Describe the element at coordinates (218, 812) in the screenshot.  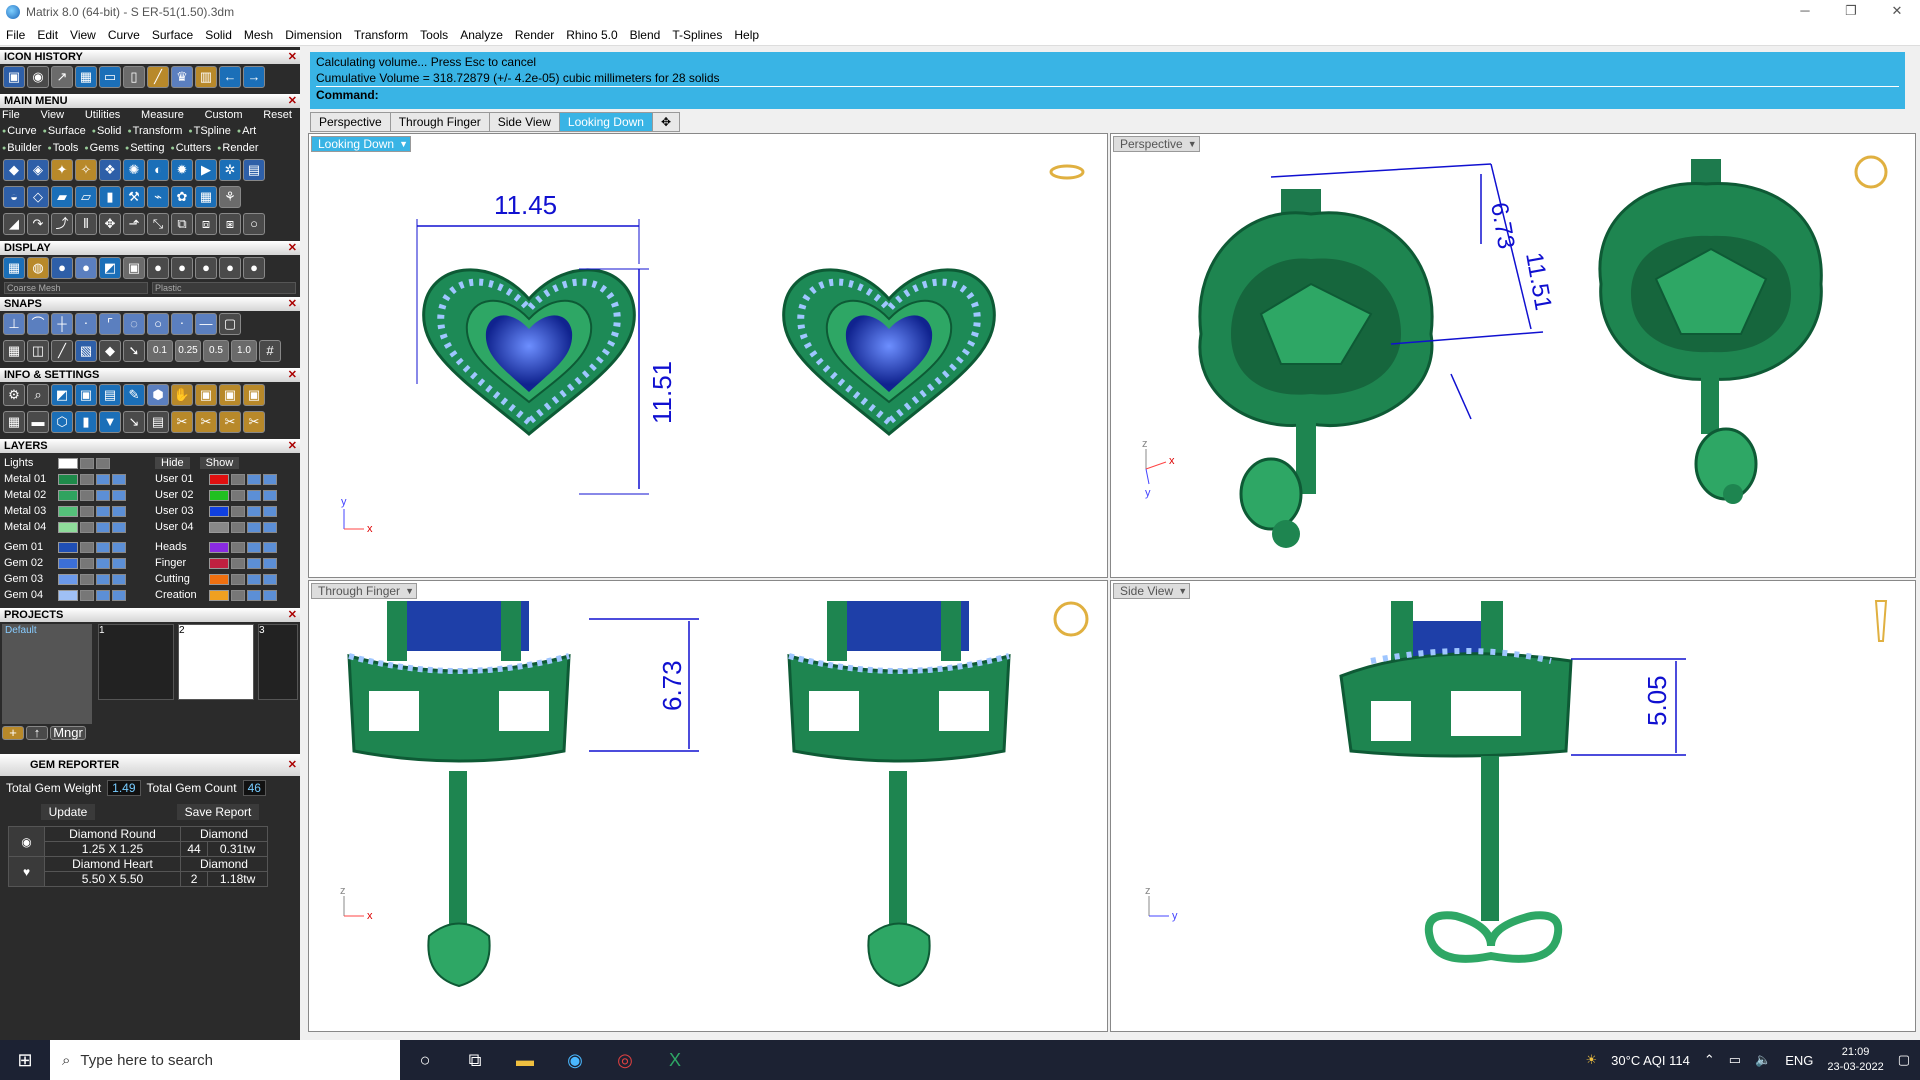
I see `save-report-button: Save Report` at that location.